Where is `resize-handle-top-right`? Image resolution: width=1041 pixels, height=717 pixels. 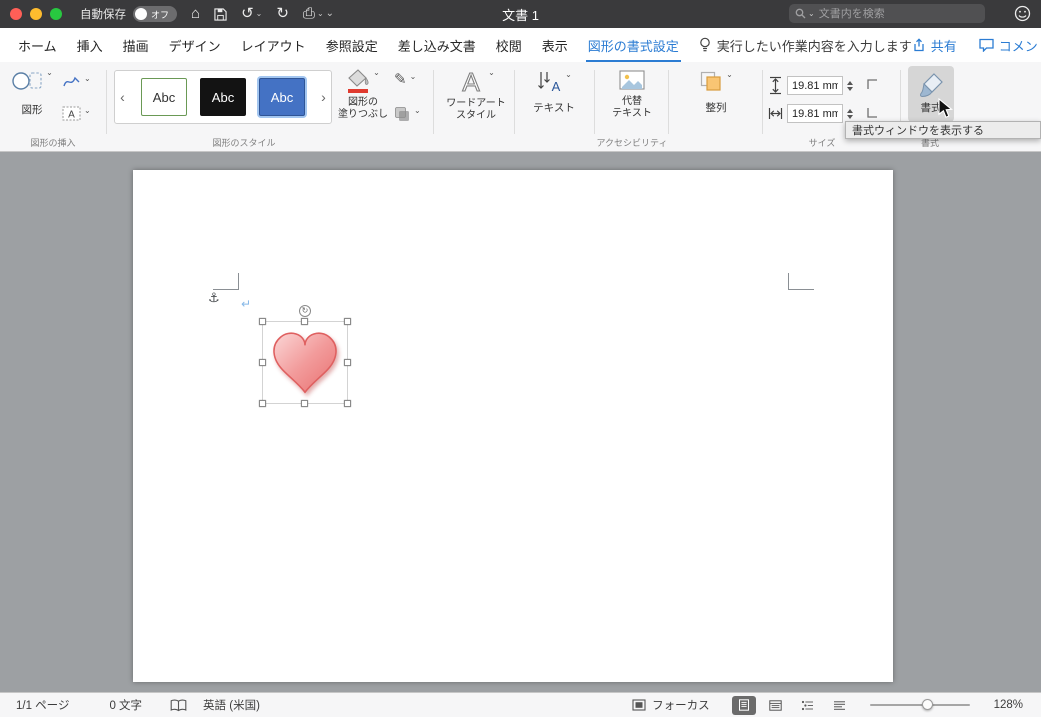 resize-handle-top-right is located at coordinates (347, 321).